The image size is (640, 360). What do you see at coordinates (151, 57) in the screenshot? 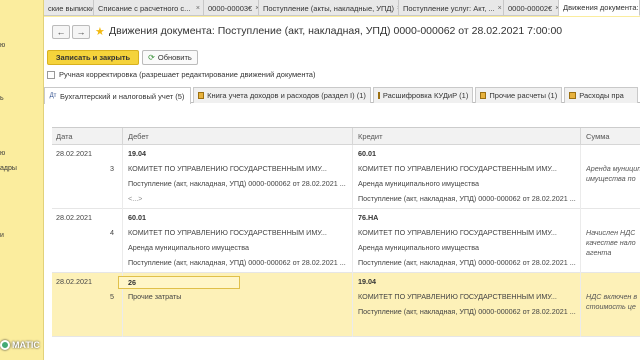
I see `refresh-icon: ⟳` at bounding box center [151, 57].